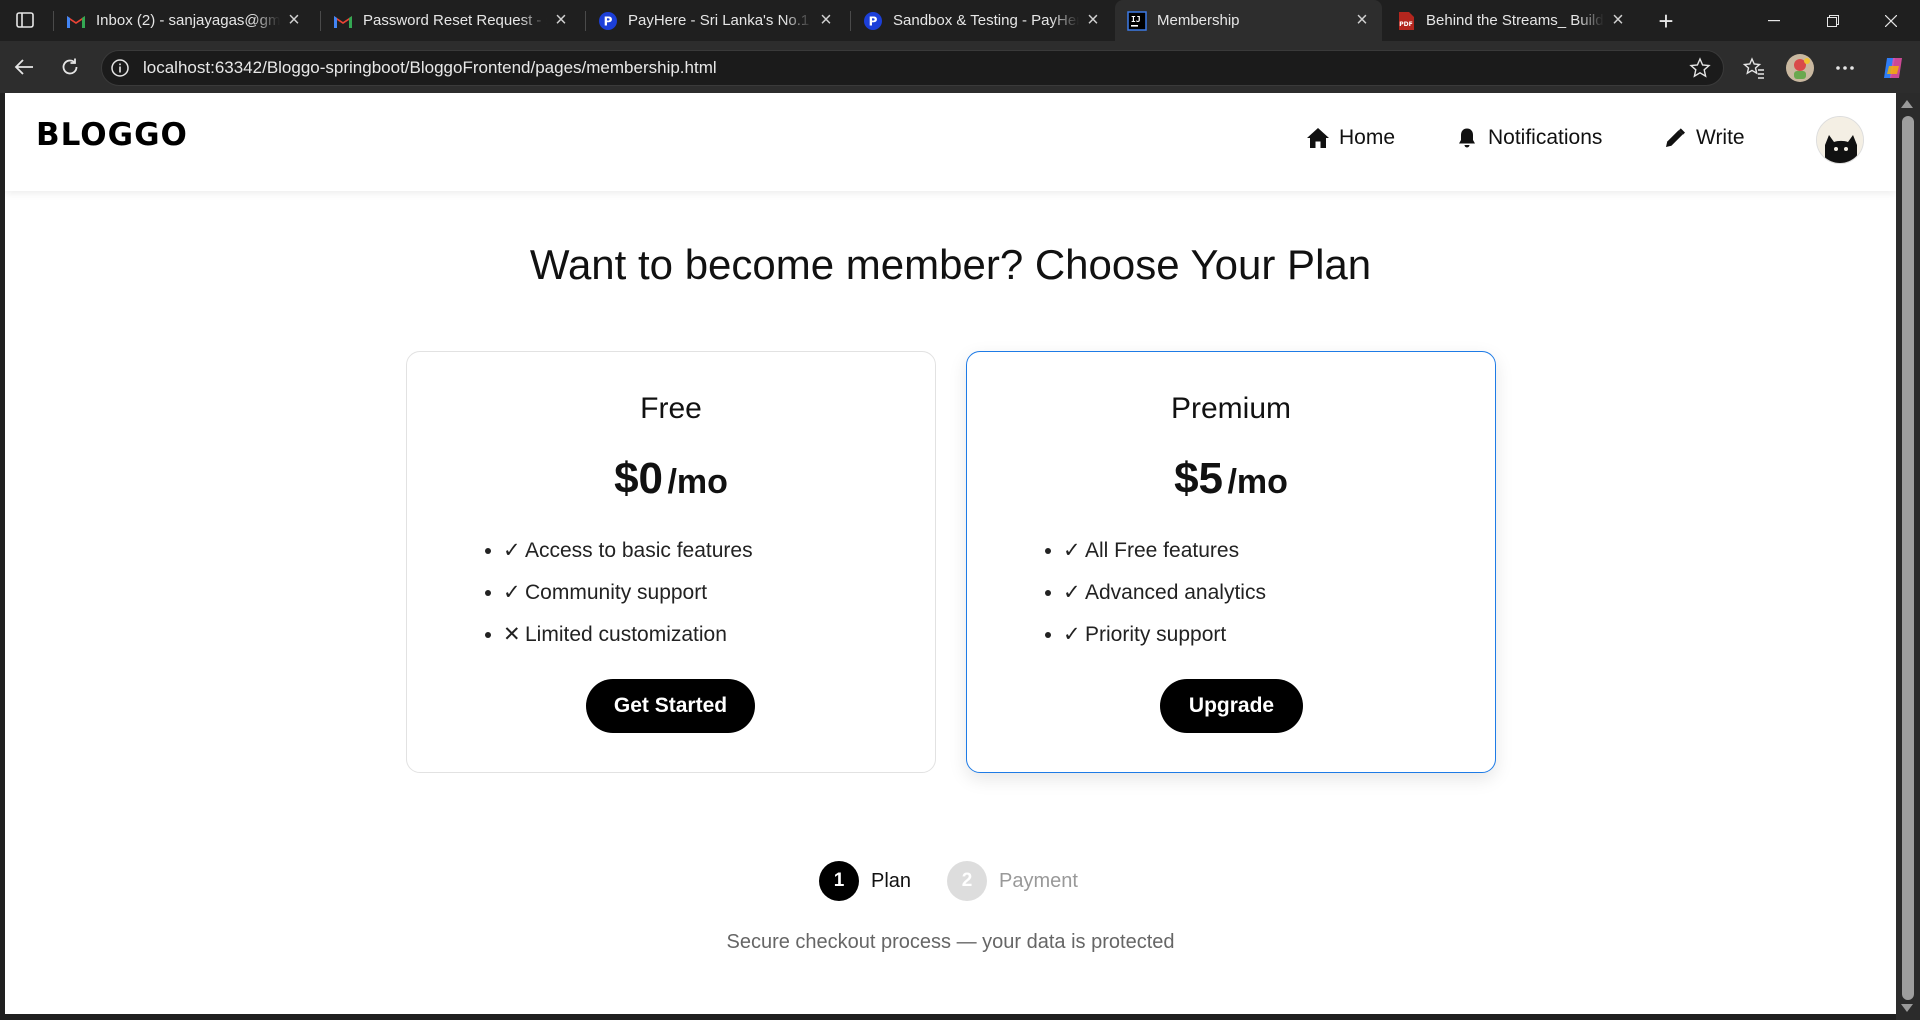 Image resolution: width=1920 pixels, height=1020 pixels. What do you see at coordinates (1666, 21) in the screenshot?
I see `new-tab-button: +` at bounding box center [1666, 21].